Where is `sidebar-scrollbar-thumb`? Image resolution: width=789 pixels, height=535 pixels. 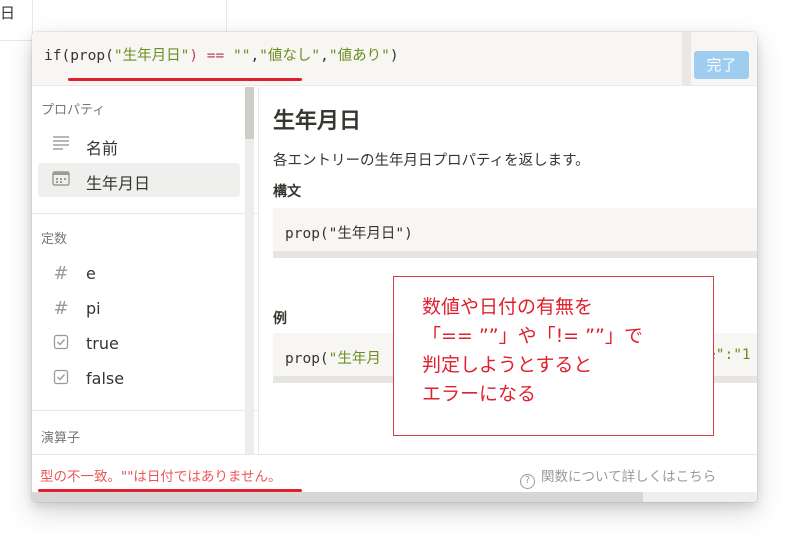
sidebar-scrollbar-thumb is located at coordinates (249, 113).